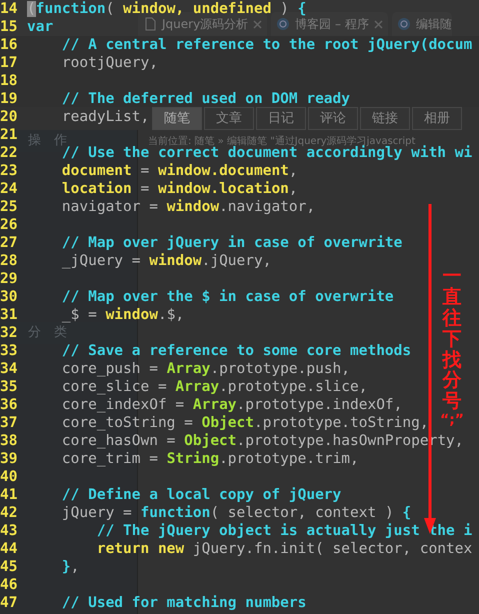  I want to click on line-number: 40, so click(9, 477).